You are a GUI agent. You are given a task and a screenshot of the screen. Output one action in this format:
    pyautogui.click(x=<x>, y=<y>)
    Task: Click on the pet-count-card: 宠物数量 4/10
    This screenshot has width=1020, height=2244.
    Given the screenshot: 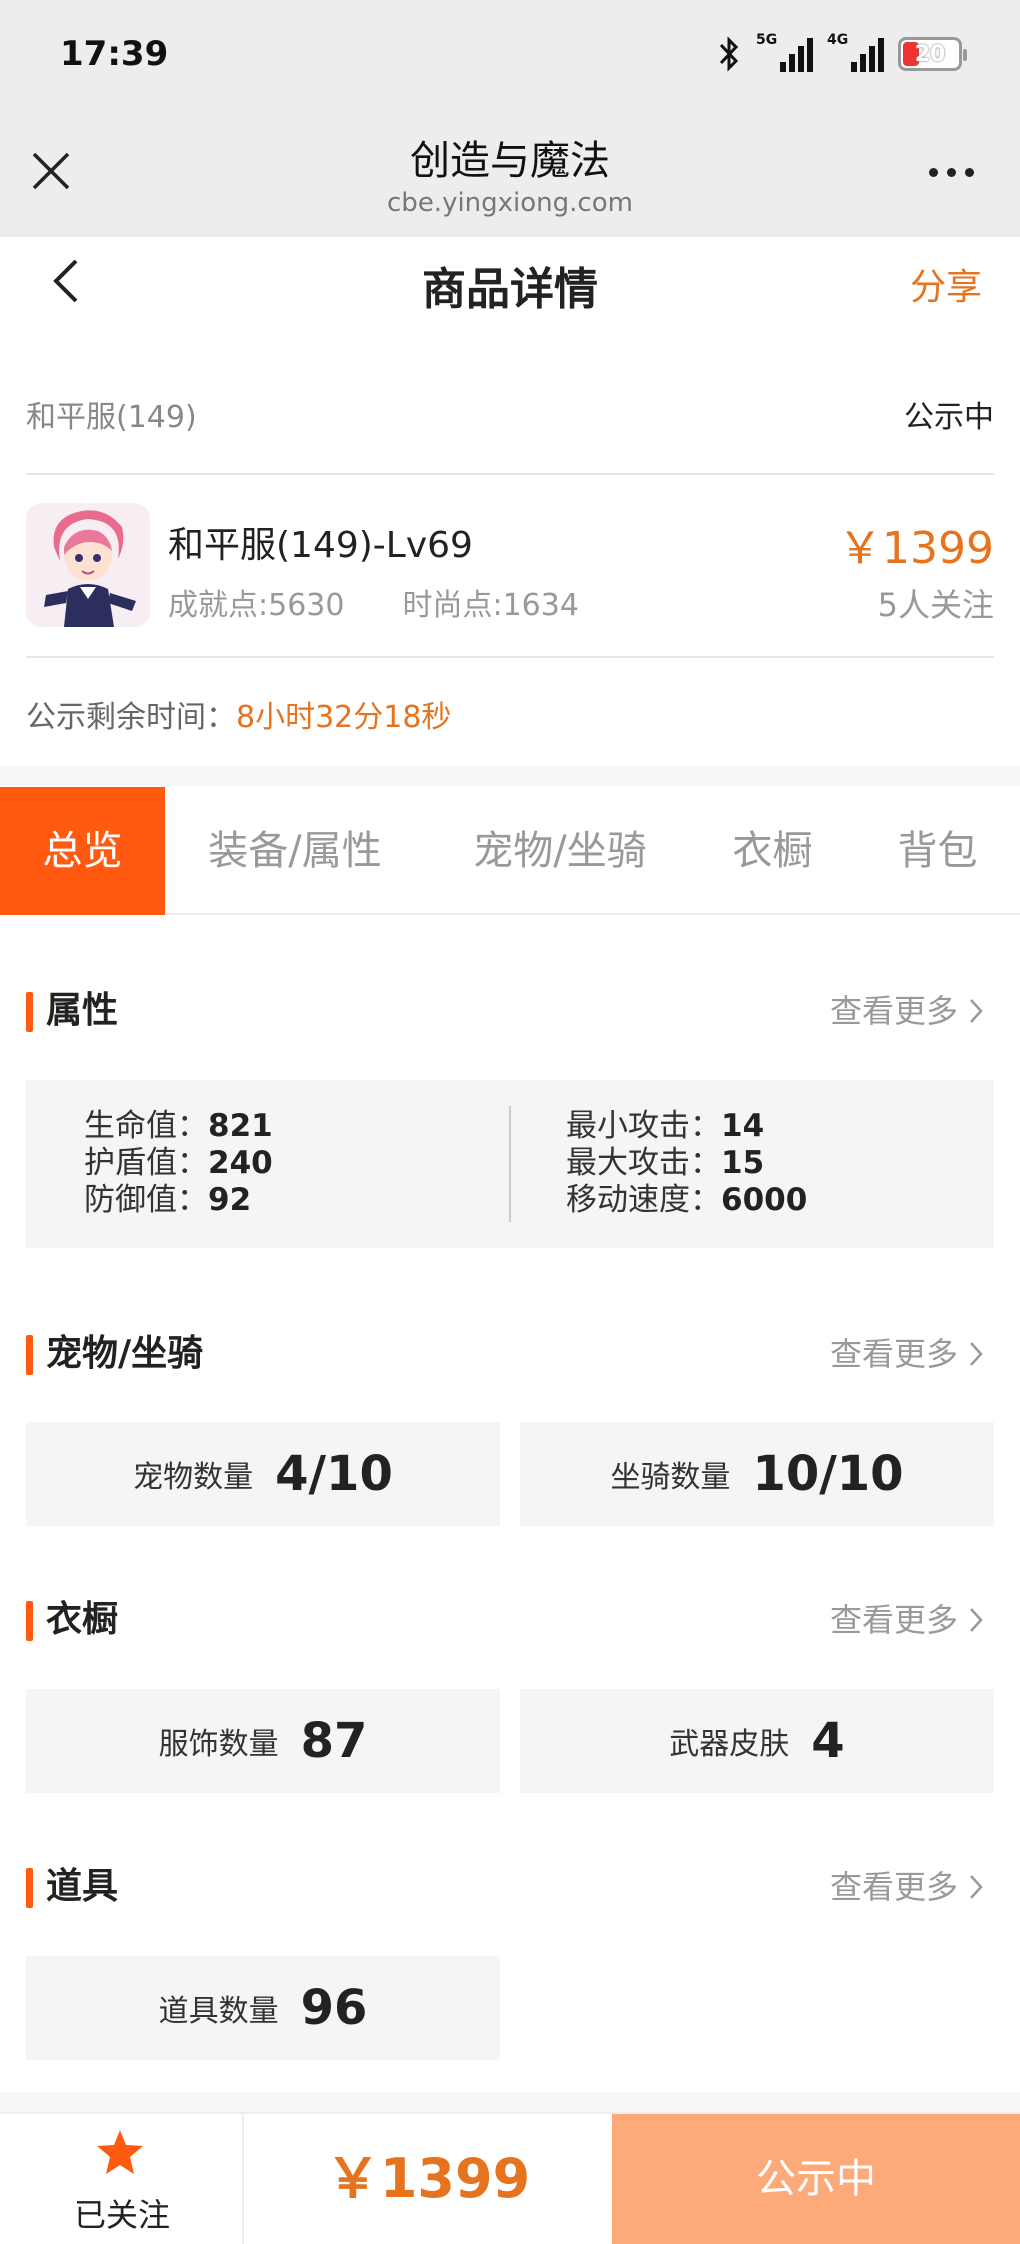 What is the action you would take?
    pyautogui.click(x=263, y=1474)
    